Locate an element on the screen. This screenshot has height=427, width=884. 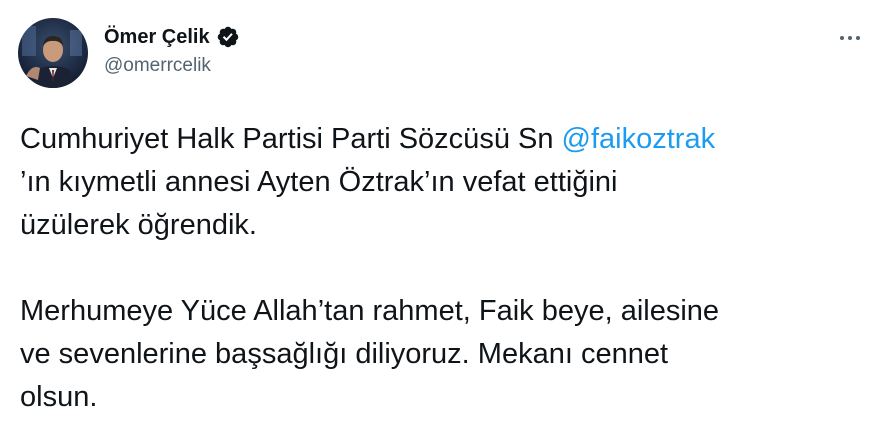
tweet-text-line-3: üzülerek öğrendik. is located at coordinates (138, 225).